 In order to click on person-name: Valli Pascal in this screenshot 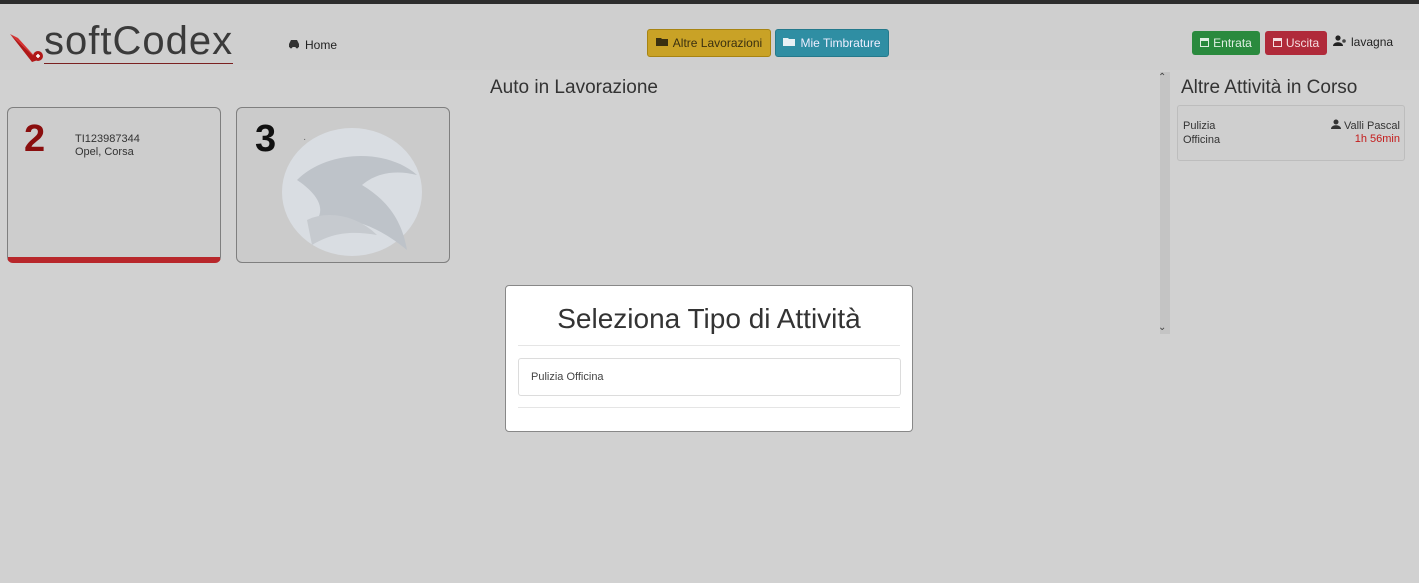, I will do `click(1371, 125)`.